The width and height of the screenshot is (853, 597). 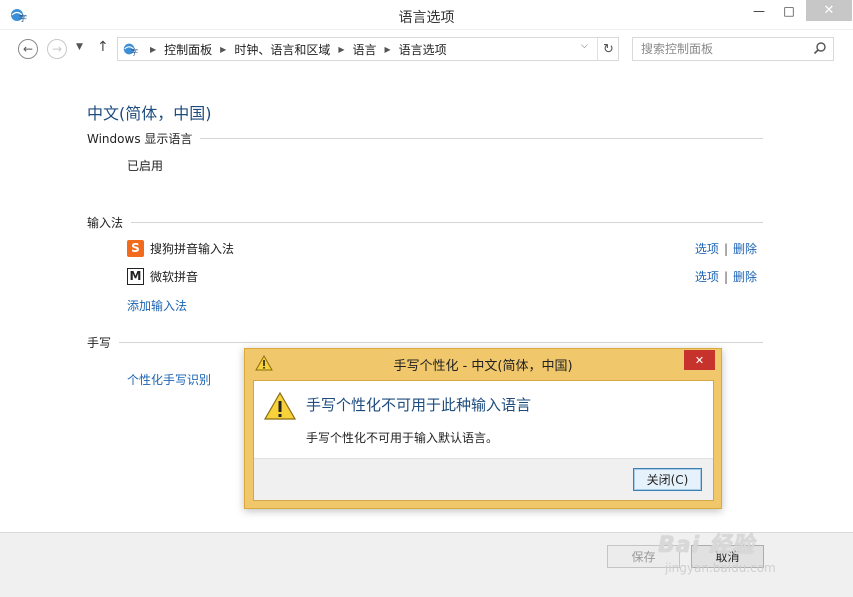 I want to click on ime-name: 微软拼音, so click(x=174, y=276).